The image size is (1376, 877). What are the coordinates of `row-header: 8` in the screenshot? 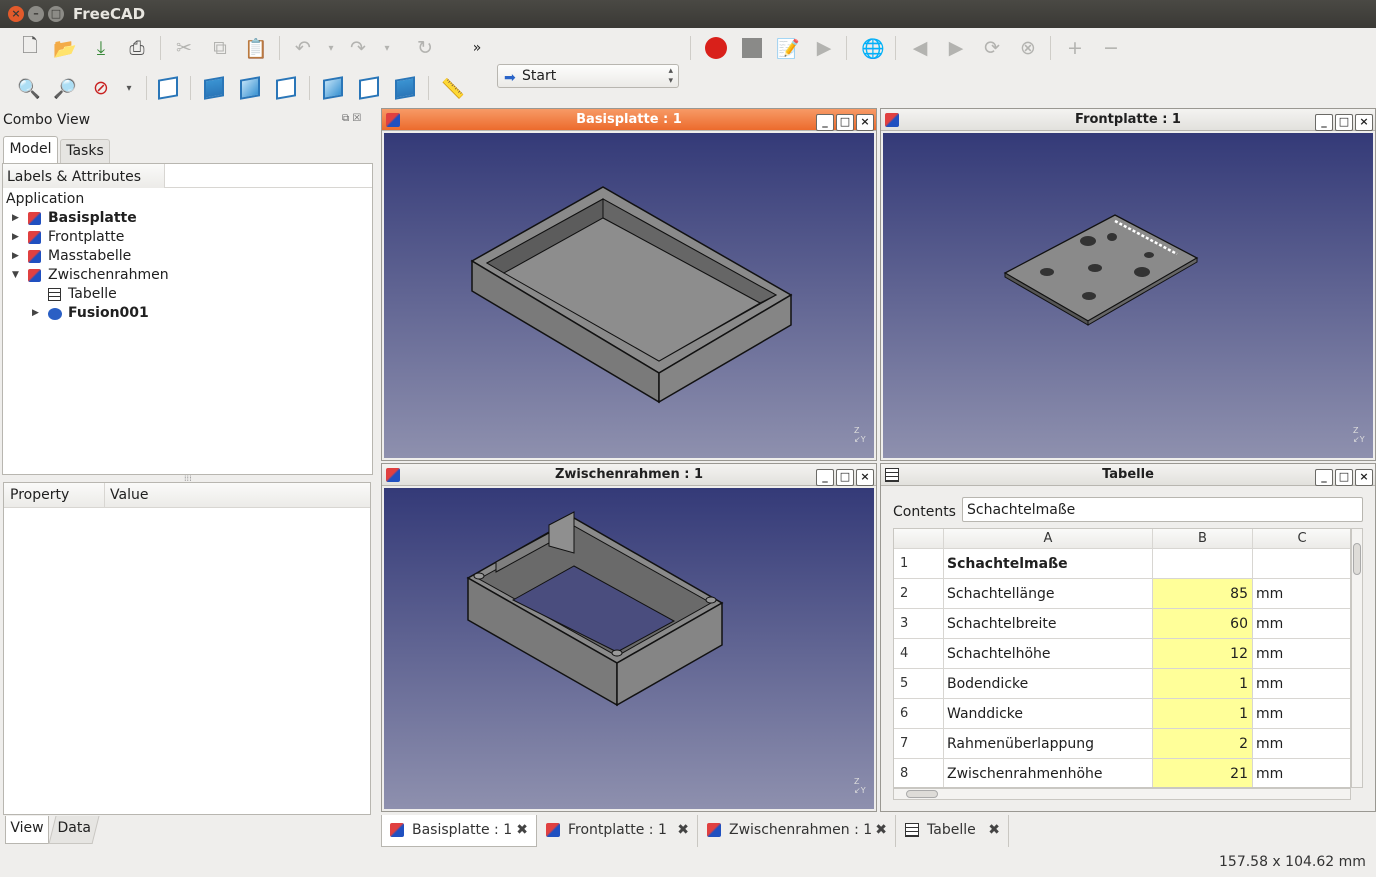 It's located at (919, 773).